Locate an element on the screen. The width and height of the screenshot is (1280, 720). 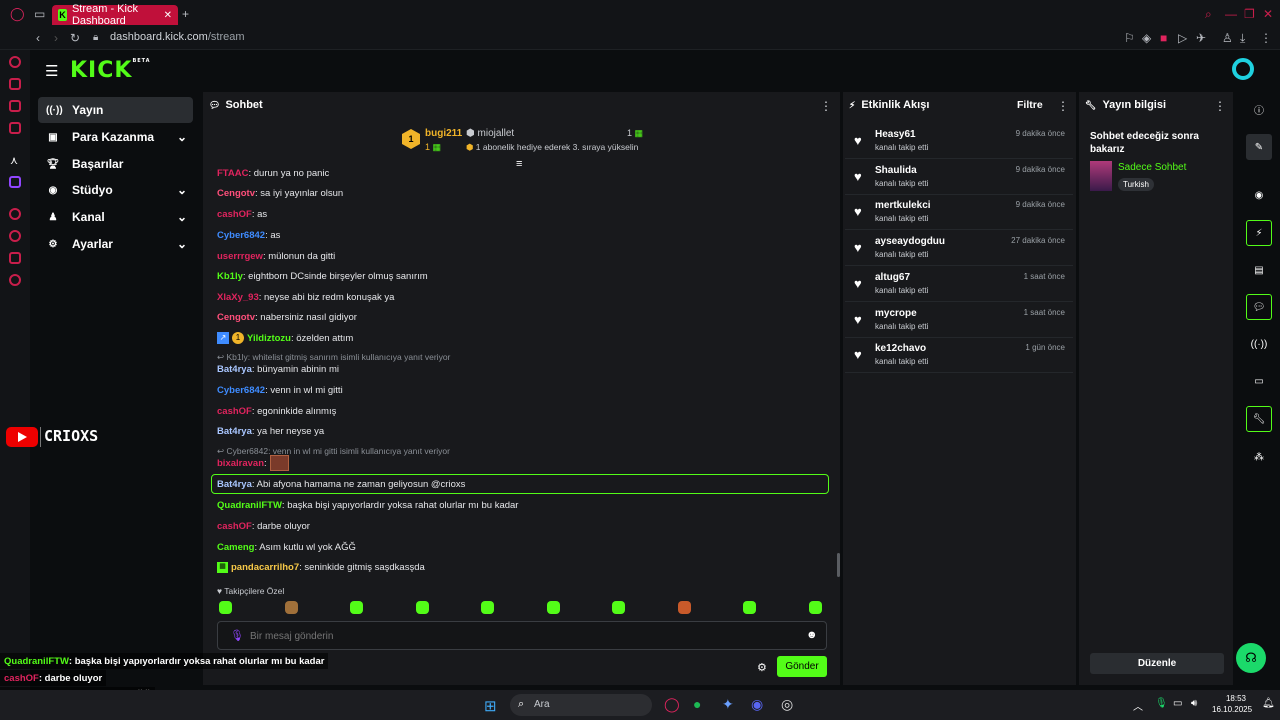
url-text: dashboard.kick.com/stream is located at coordinates (177, 37).